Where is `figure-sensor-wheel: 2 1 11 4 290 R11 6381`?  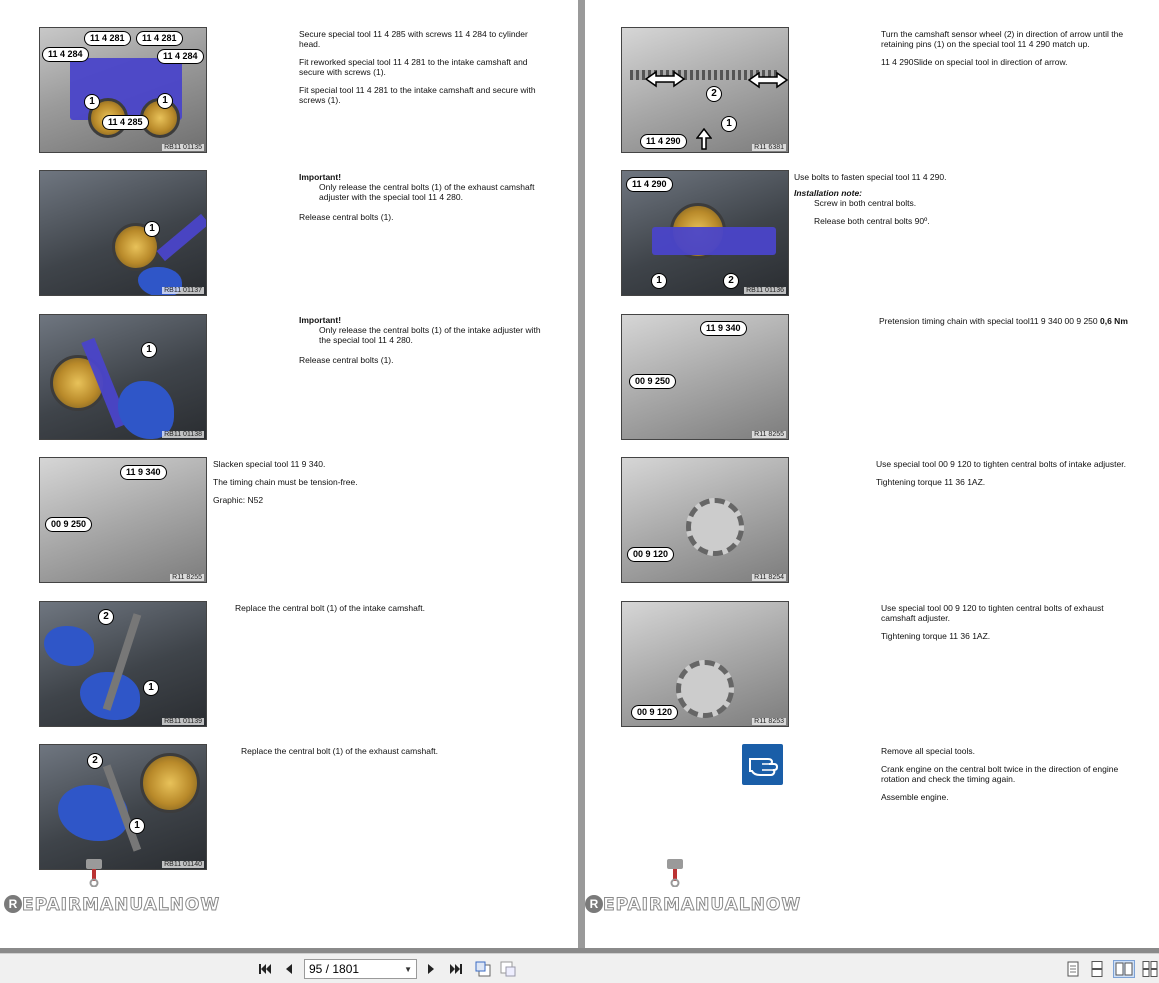 figure-sensor-wheel: 2 1 11 4 290 R11 6381 is located at coordinates (705, 90).